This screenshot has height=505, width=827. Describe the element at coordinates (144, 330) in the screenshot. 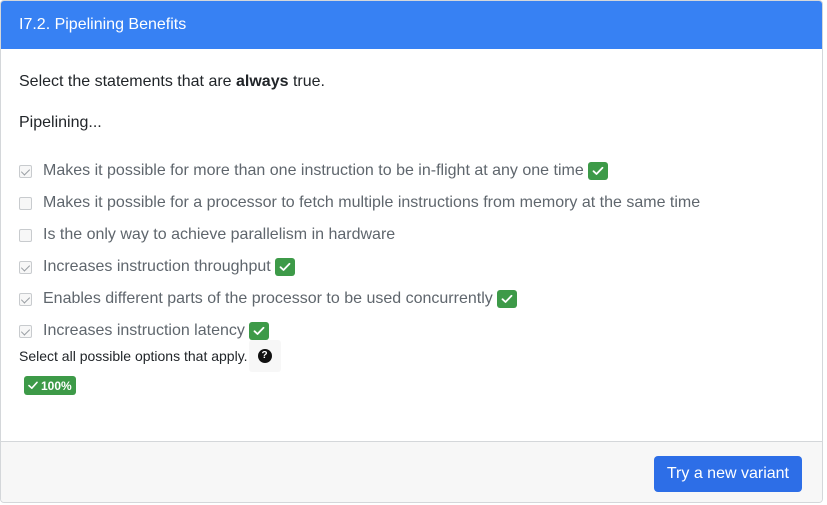

I see `option-label: Increases instruction latency` at that location.